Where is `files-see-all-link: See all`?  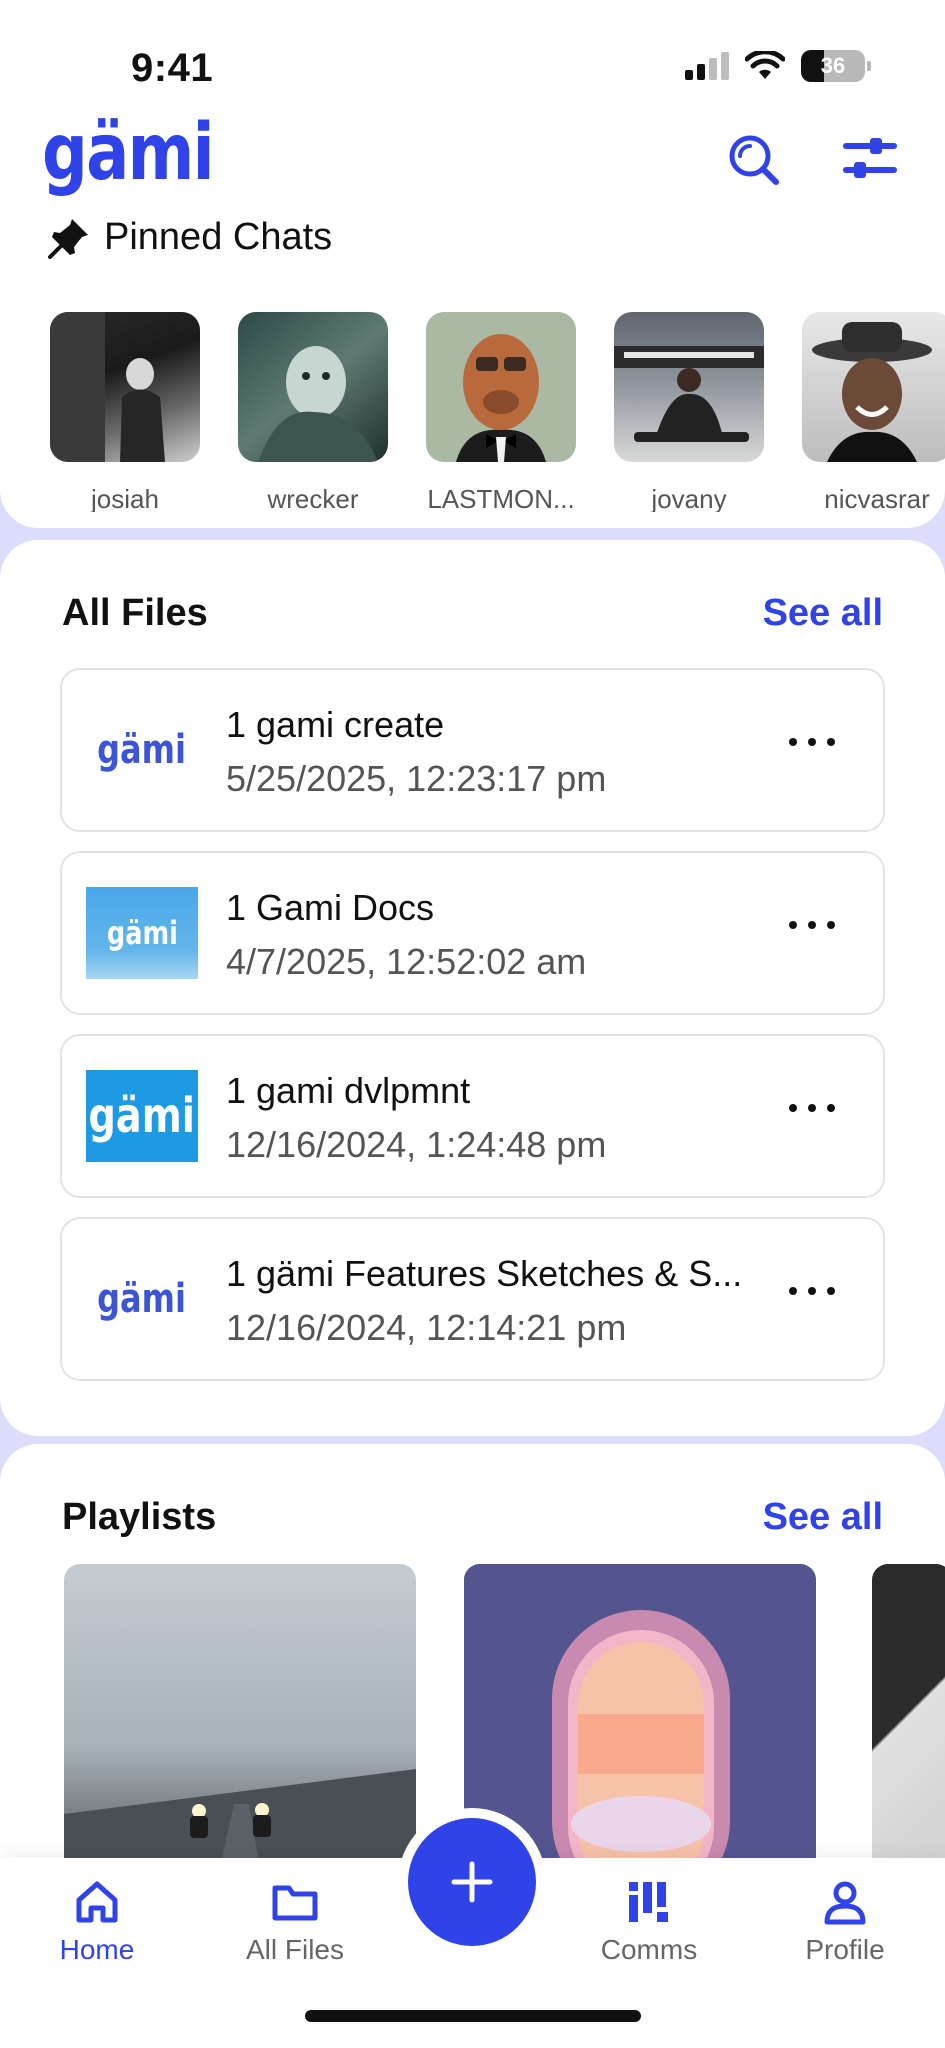
files-see-all-link: See all is located at coordinates (823, 613).